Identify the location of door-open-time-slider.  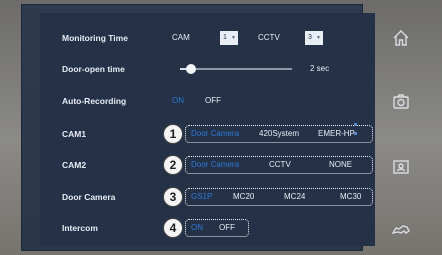
(236, 69).